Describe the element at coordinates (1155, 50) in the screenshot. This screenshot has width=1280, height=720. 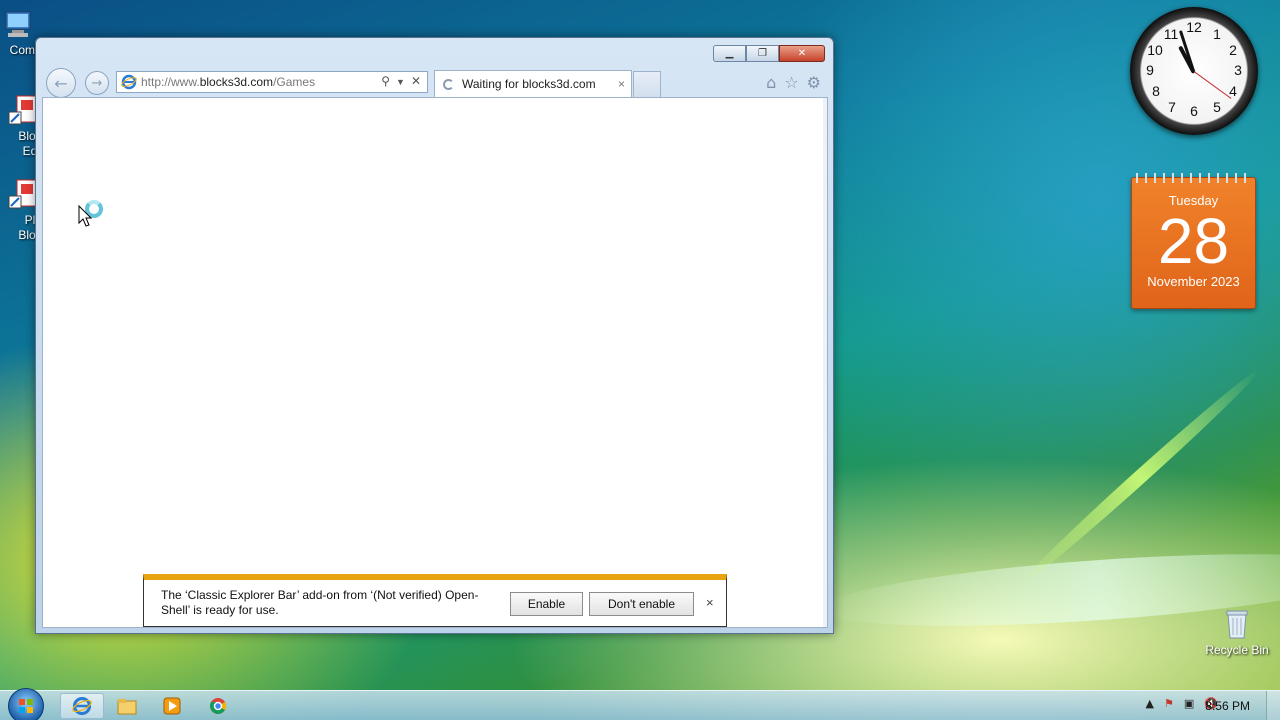
I see `clock-number: 10` at that location.